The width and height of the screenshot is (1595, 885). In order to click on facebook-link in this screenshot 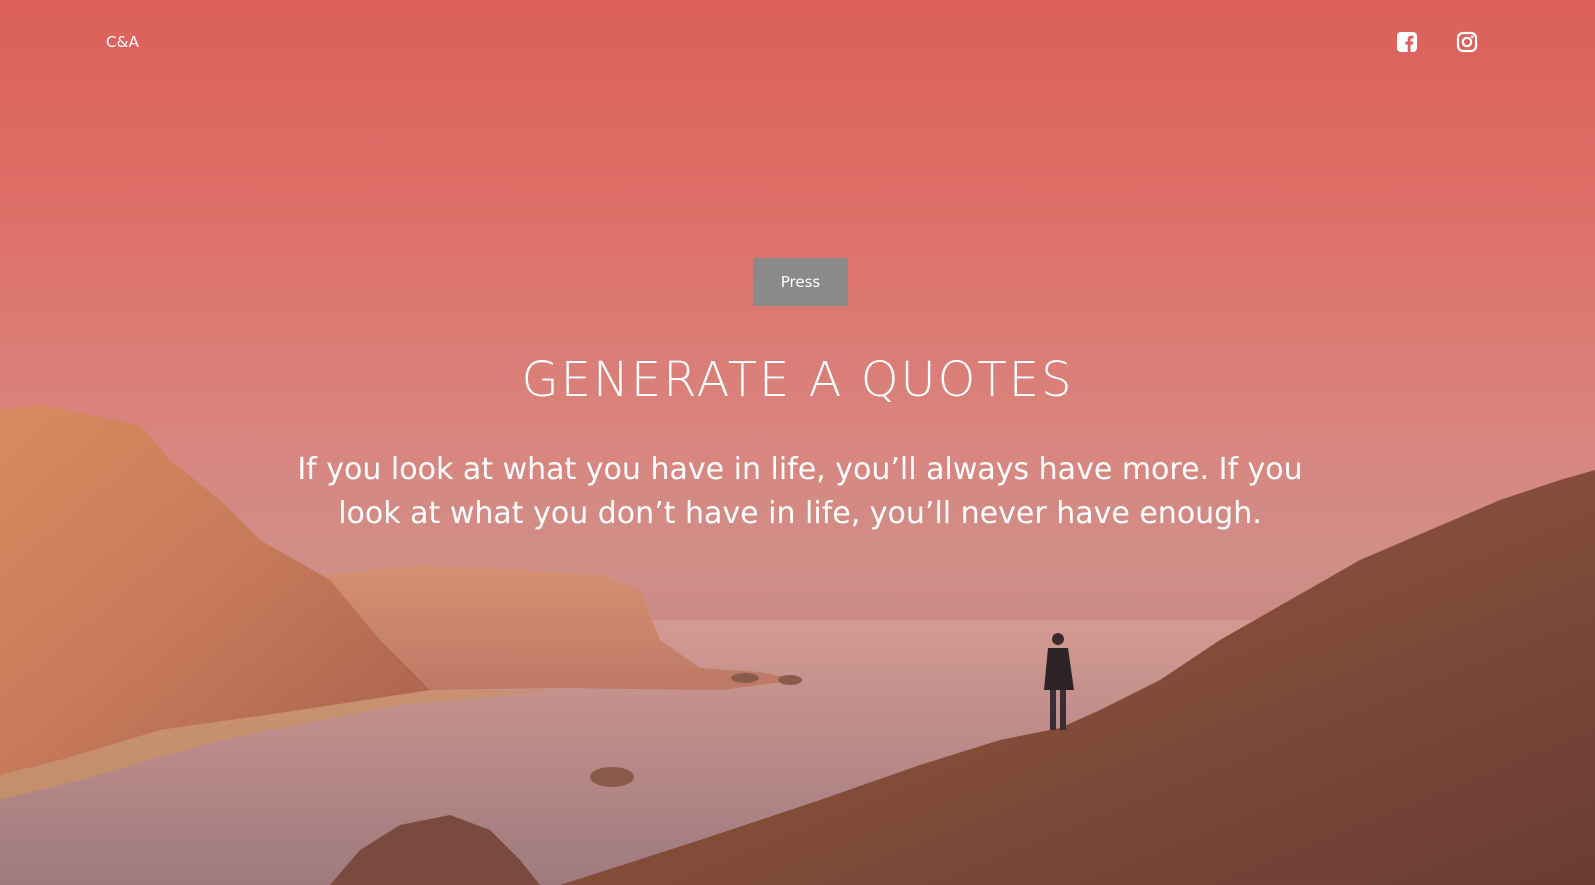, I will do `click(1407, 42)`.